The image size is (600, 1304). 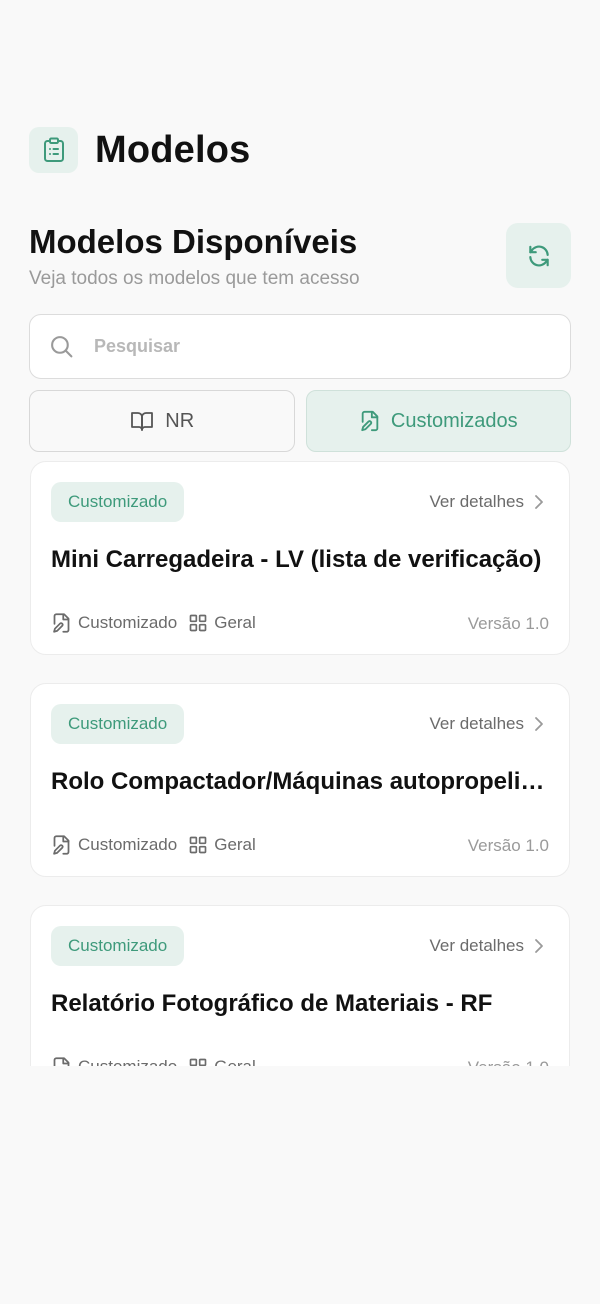 I want to click on tab-customizados: Customizados, so click(x=438, y=421).